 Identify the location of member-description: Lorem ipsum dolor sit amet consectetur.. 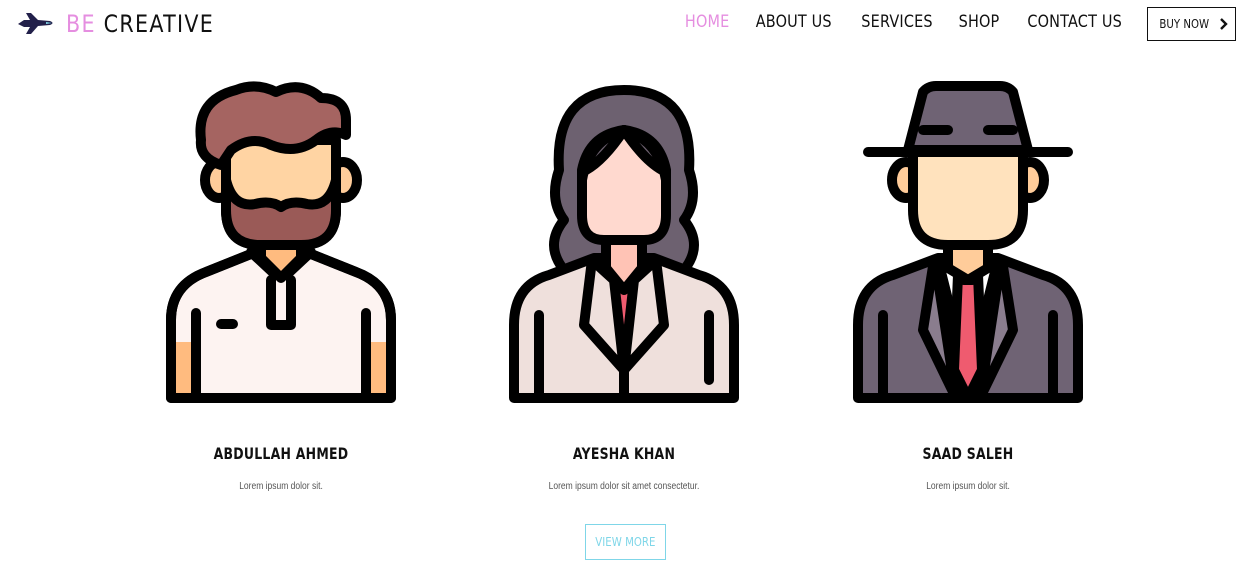
(624, 486).